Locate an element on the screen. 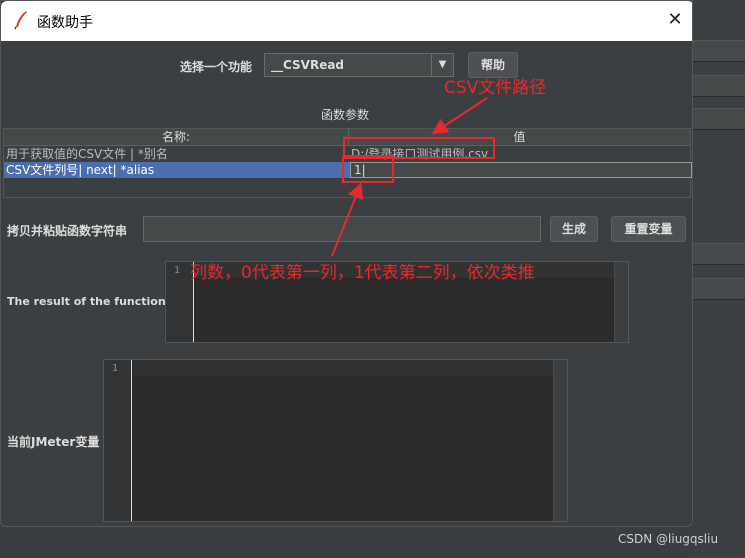 This screenshot has height=558, width=745. generate-button: 生成 is located at coordinates (574, 229).